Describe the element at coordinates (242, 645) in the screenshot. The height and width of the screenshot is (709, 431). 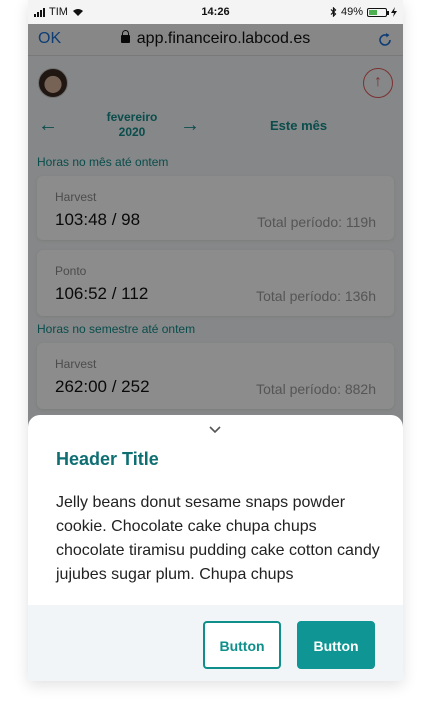
I see `secondary-button: Button` at that location.